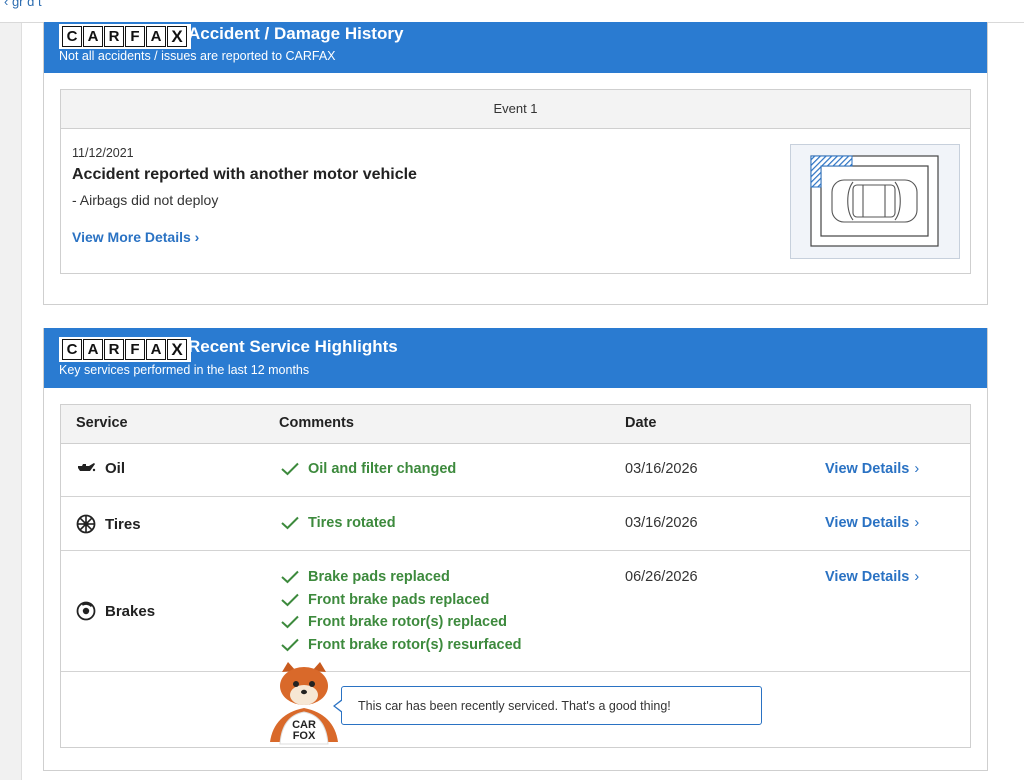 This screenshot has width=1024, height=780. I want to click on service-name: Brakes, so click(115, 611).